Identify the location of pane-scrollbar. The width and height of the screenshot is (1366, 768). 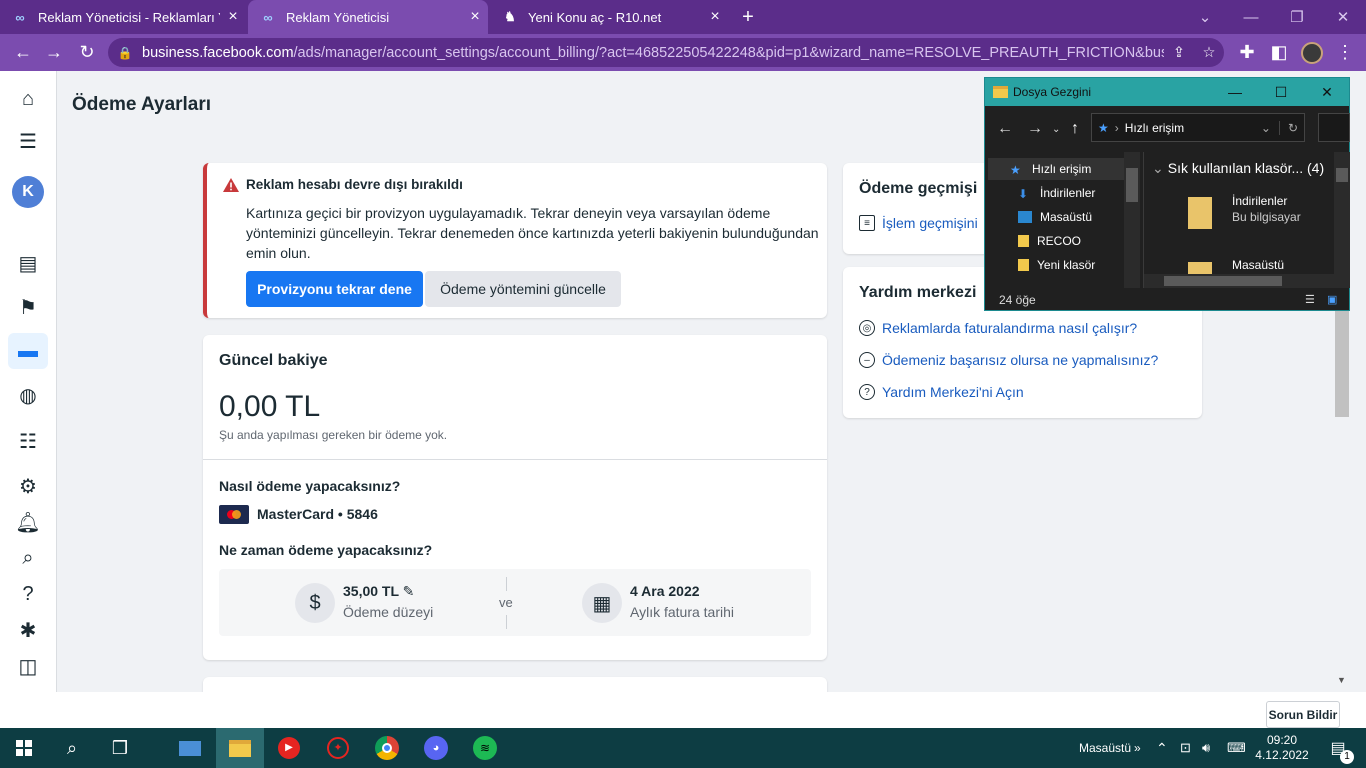
(1342, 220).